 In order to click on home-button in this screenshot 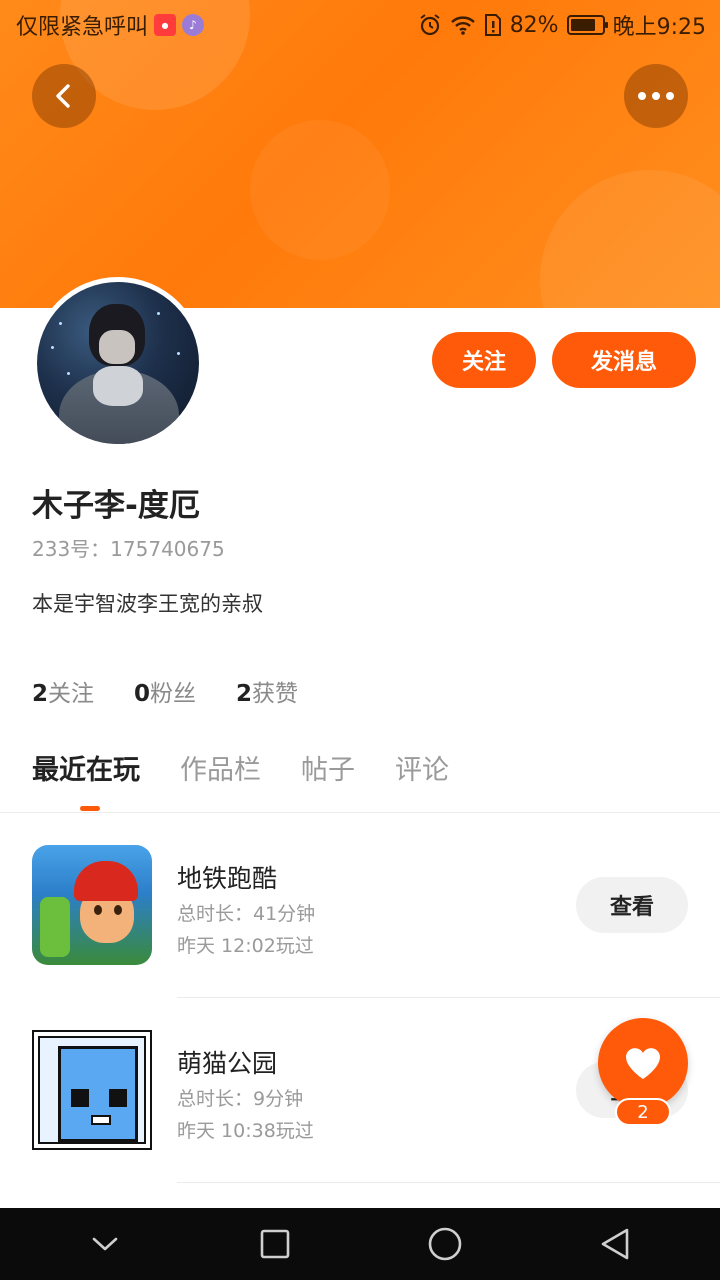, I will do `click(445, 1244)`.